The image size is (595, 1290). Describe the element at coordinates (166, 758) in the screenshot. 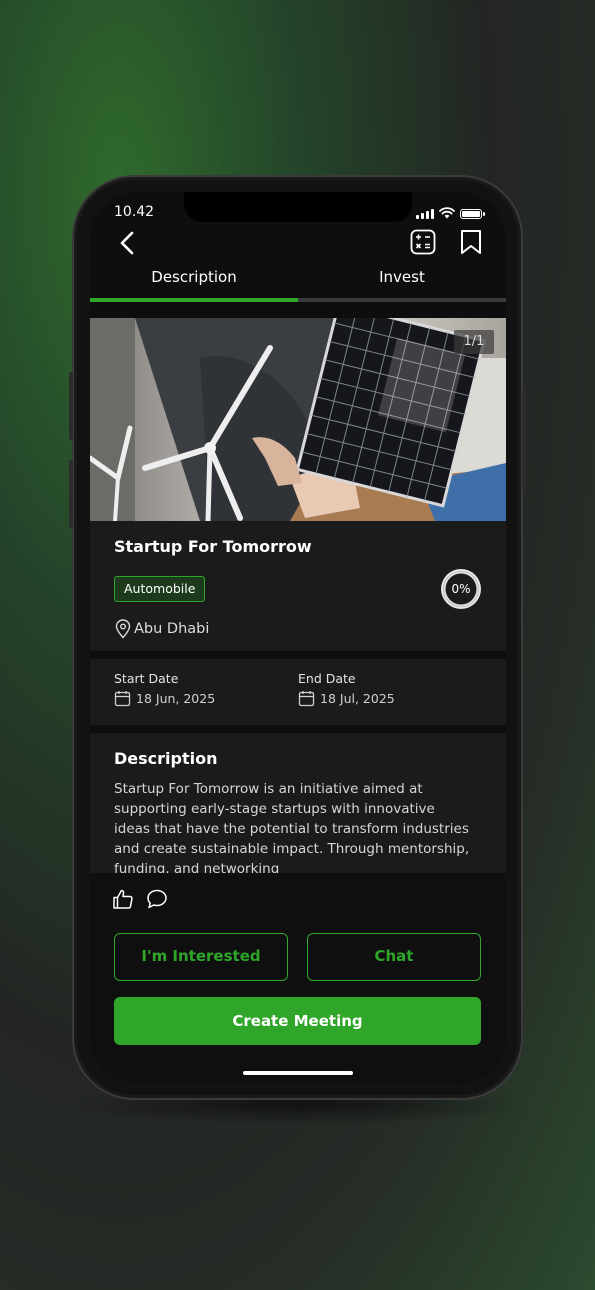

I see `description-heading: Description` at that location.